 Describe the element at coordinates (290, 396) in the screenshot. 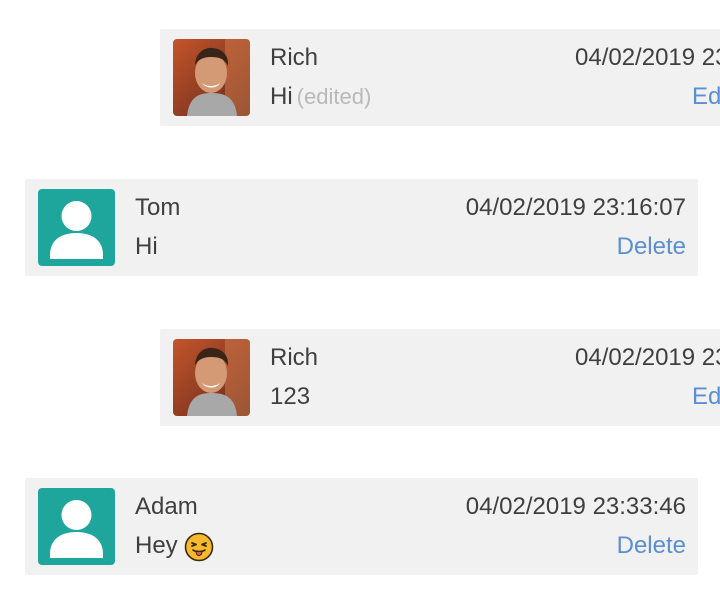

I see `message-text: 123` at that location.